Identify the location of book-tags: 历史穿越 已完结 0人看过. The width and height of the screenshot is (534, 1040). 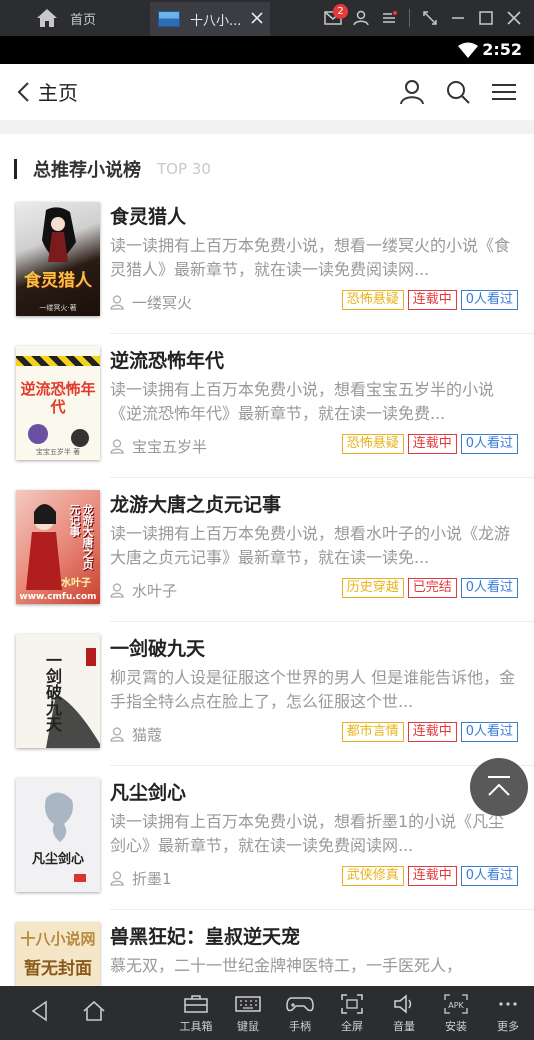
(428, 588).